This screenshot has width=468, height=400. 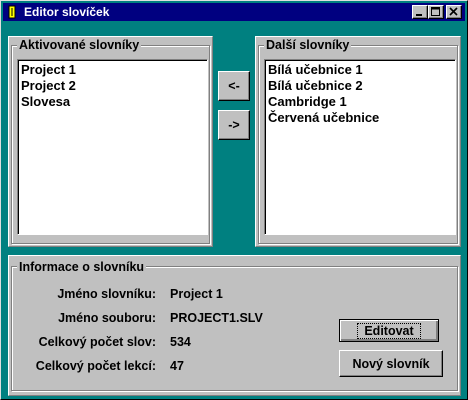 What do you see at coordinates (95, 366) in the screenshot?
I see `lesson-count-label: Celkový počet lekcí:` at bounding box center [95, 366].